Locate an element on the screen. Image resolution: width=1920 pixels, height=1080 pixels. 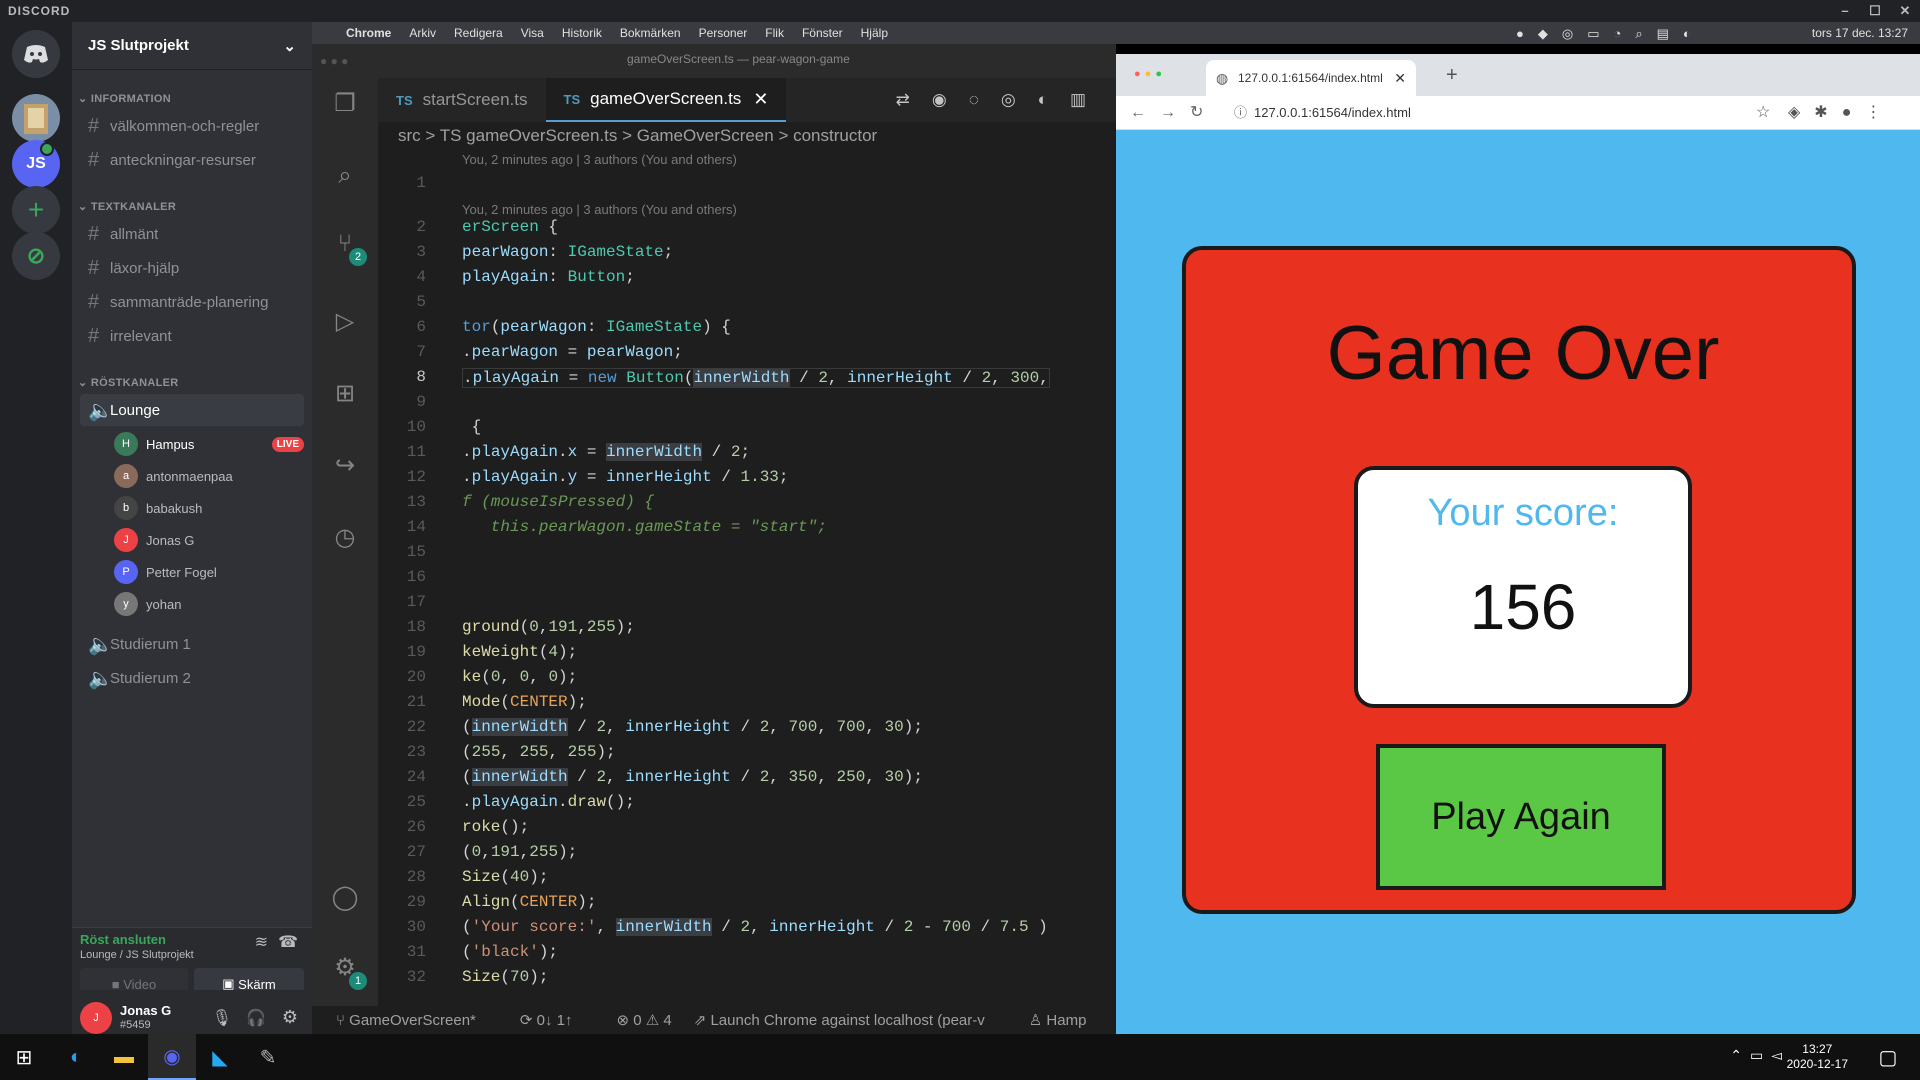
hash-icon: # is located at coordinates (94, 335).